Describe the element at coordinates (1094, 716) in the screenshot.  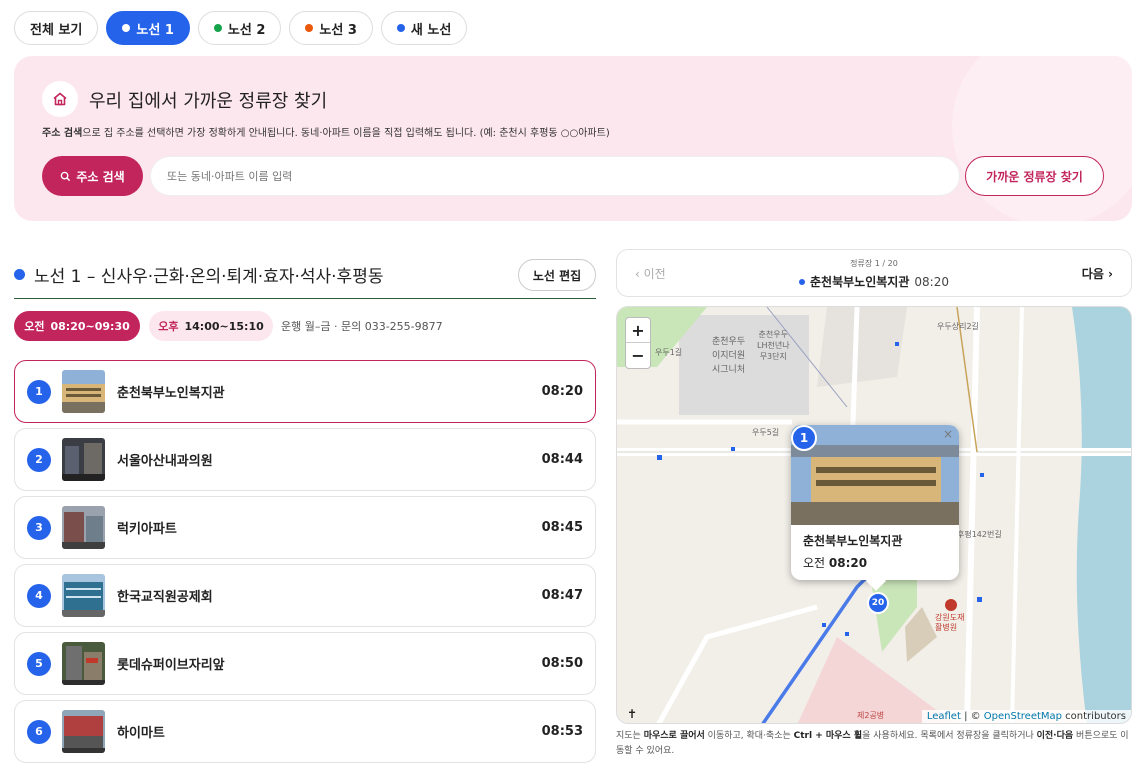
I see `attribution-text: contributors` at that location.